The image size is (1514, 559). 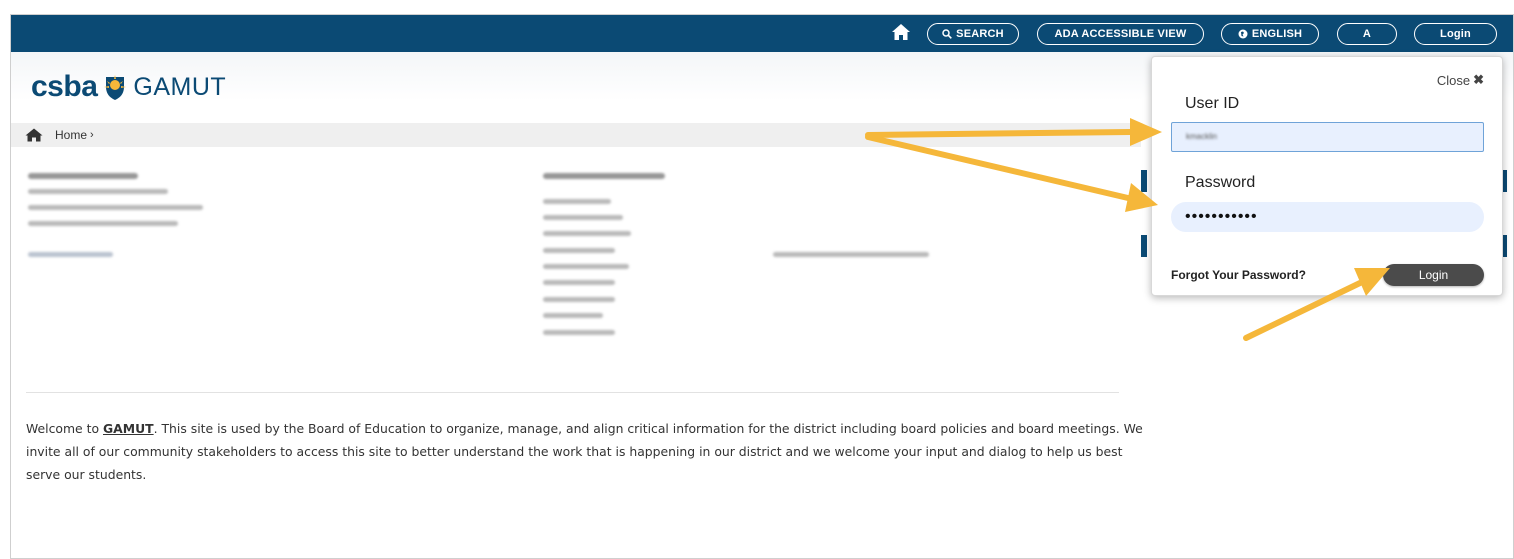 I want to click on login-submit-button: Login, so click(x=1433, y=275).